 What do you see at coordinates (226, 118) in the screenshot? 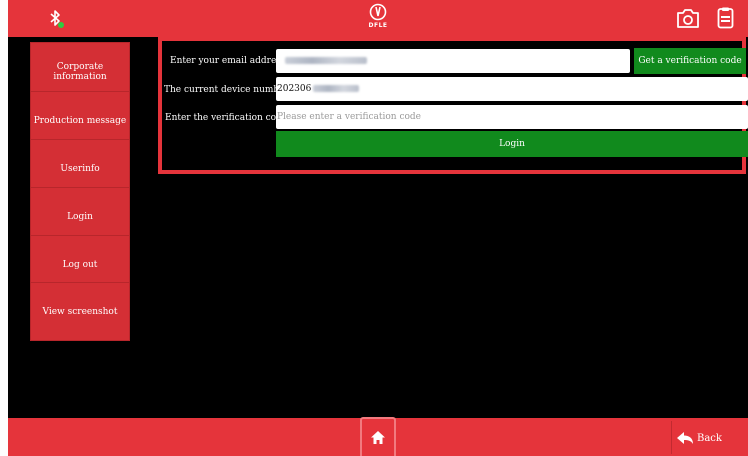
I see `verification-code-label: Enter the verification code` at bounding box center [226, 118].